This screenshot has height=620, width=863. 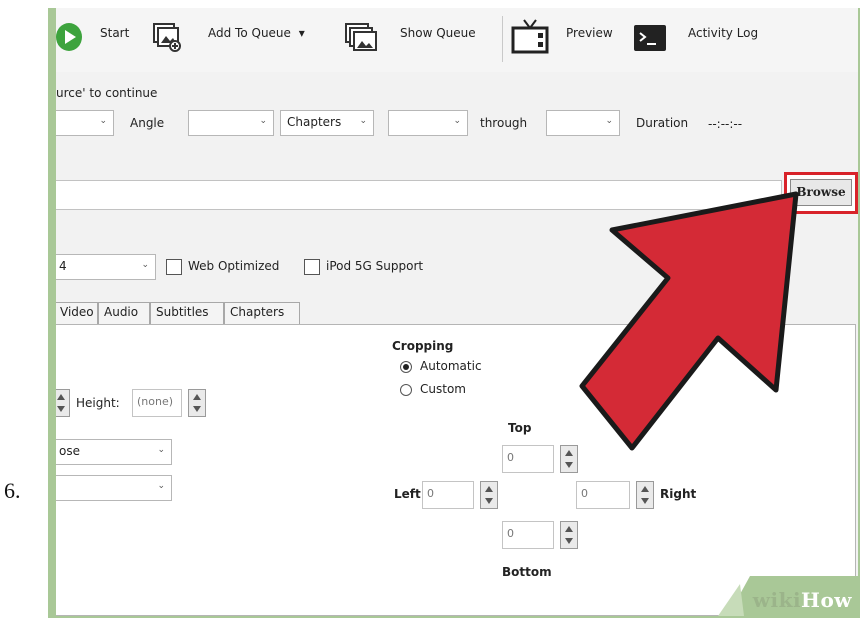 I want to click on red-pointer-arrow-icon, so click(x=689, y=321).